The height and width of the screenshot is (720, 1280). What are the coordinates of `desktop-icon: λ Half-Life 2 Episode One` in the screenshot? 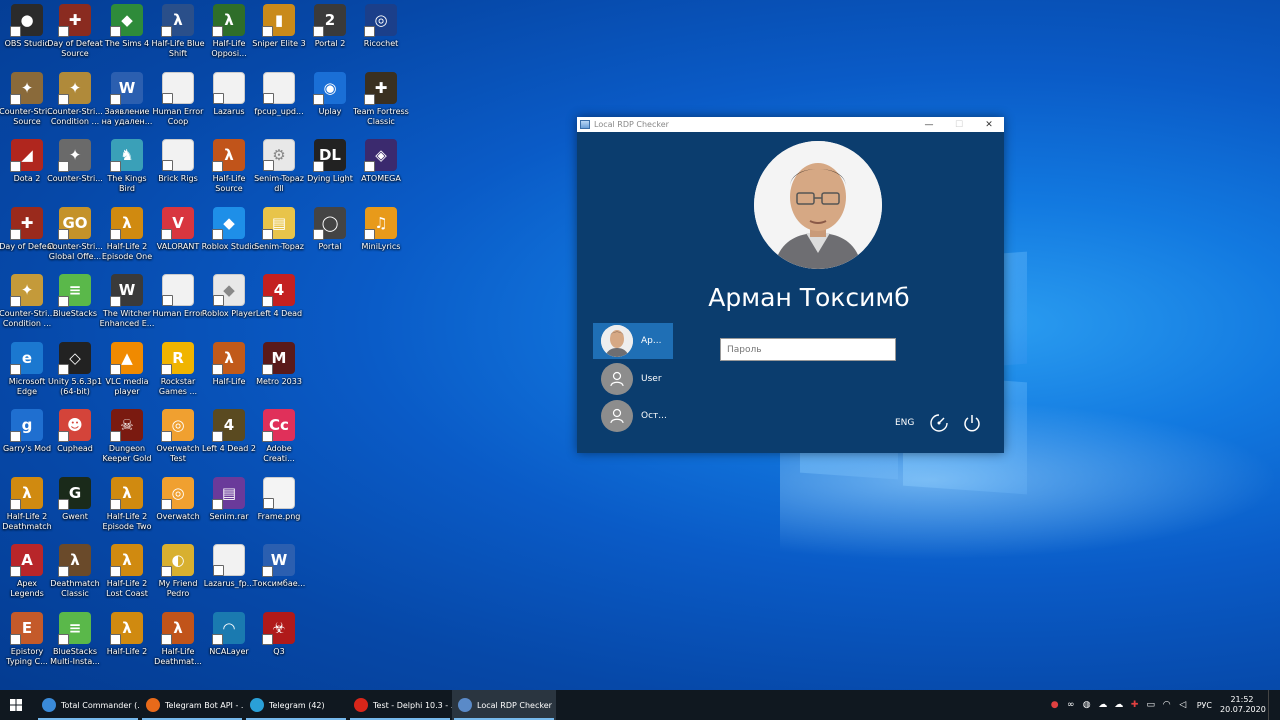 It's located at (127, 236).